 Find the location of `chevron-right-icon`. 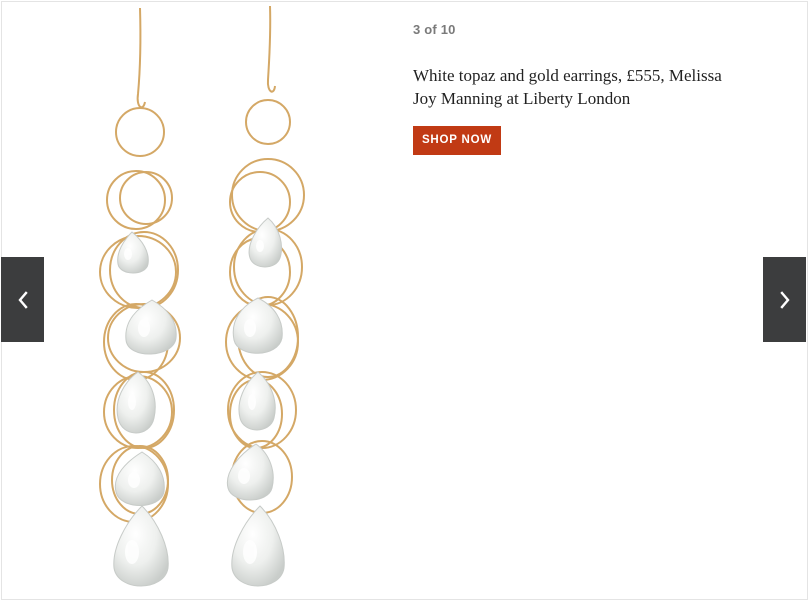

chevron-right-icon is located at coordinates (784, 299).